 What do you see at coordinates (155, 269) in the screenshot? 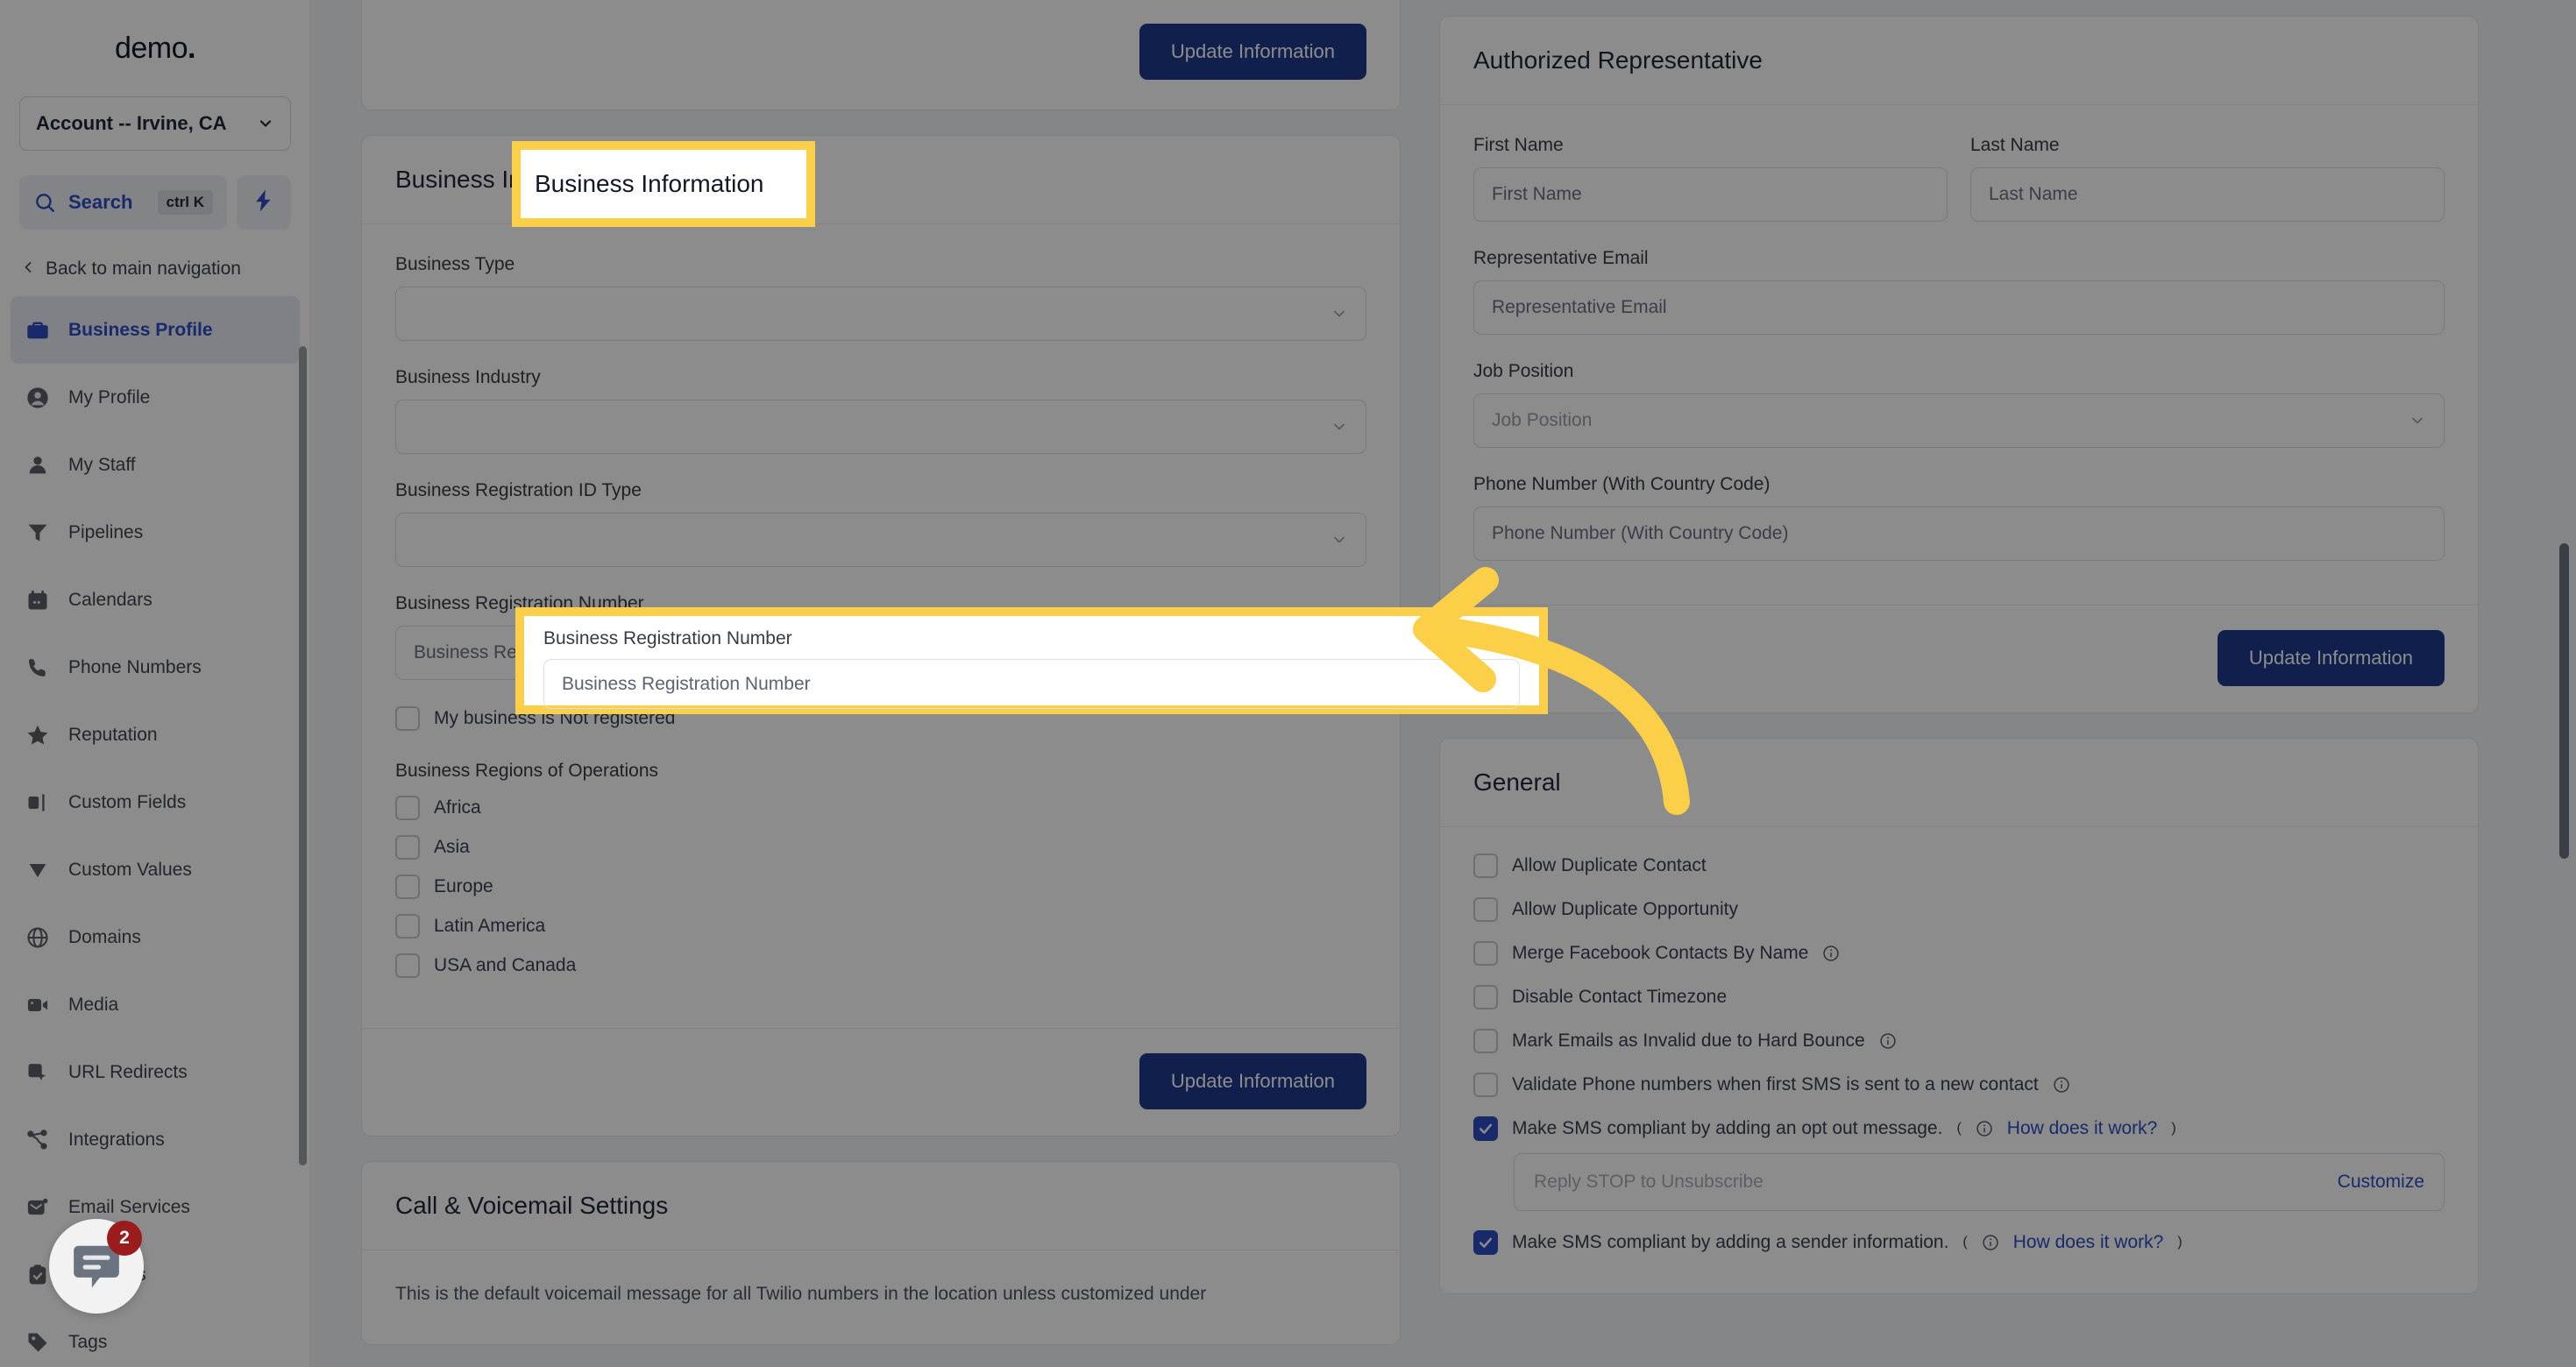
I see `back-to-main-navigation: Back to main navigation` at bounding box center [155, 269].